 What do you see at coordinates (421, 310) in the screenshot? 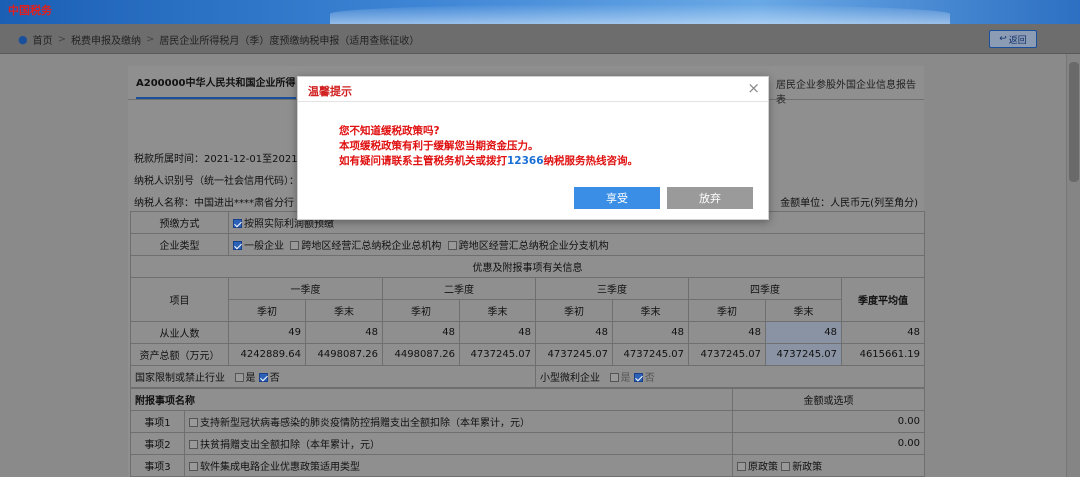
I see `q2-start-header: 季初` at bounding box center [421, 310].